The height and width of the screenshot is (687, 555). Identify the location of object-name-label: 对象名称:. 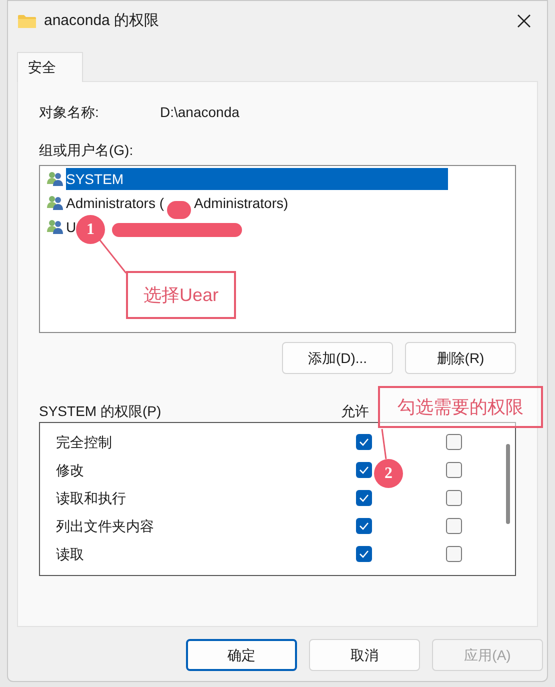
(69, 112).